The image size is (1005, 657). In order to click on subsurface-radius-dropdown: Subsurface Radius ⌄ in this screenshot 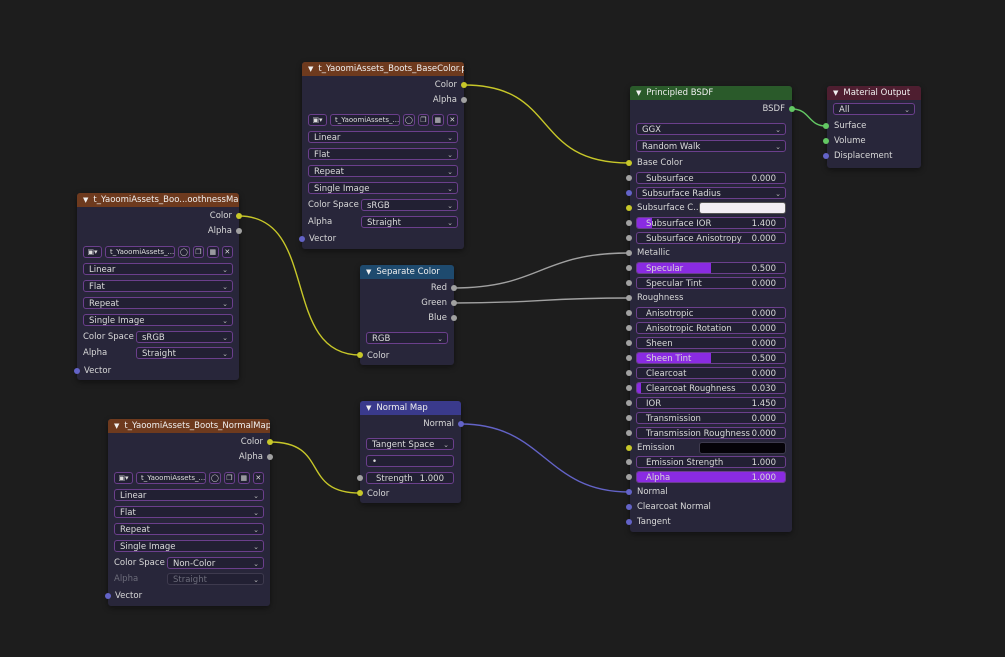, I will do `click(711, 193)`.